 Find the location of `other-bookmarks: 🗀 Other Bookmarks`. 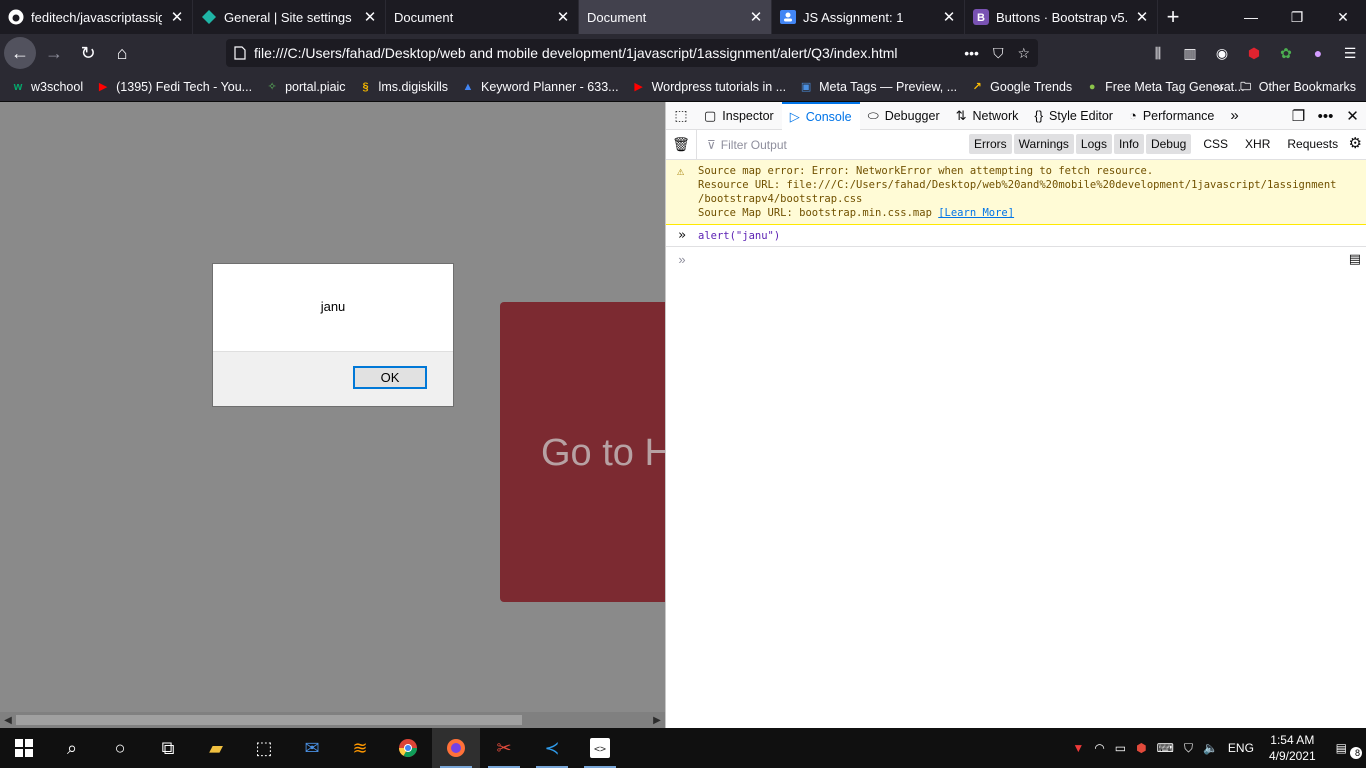

other-bookmarks: 🗀 Other Bookmarks is located at coordinates (1297, 87).